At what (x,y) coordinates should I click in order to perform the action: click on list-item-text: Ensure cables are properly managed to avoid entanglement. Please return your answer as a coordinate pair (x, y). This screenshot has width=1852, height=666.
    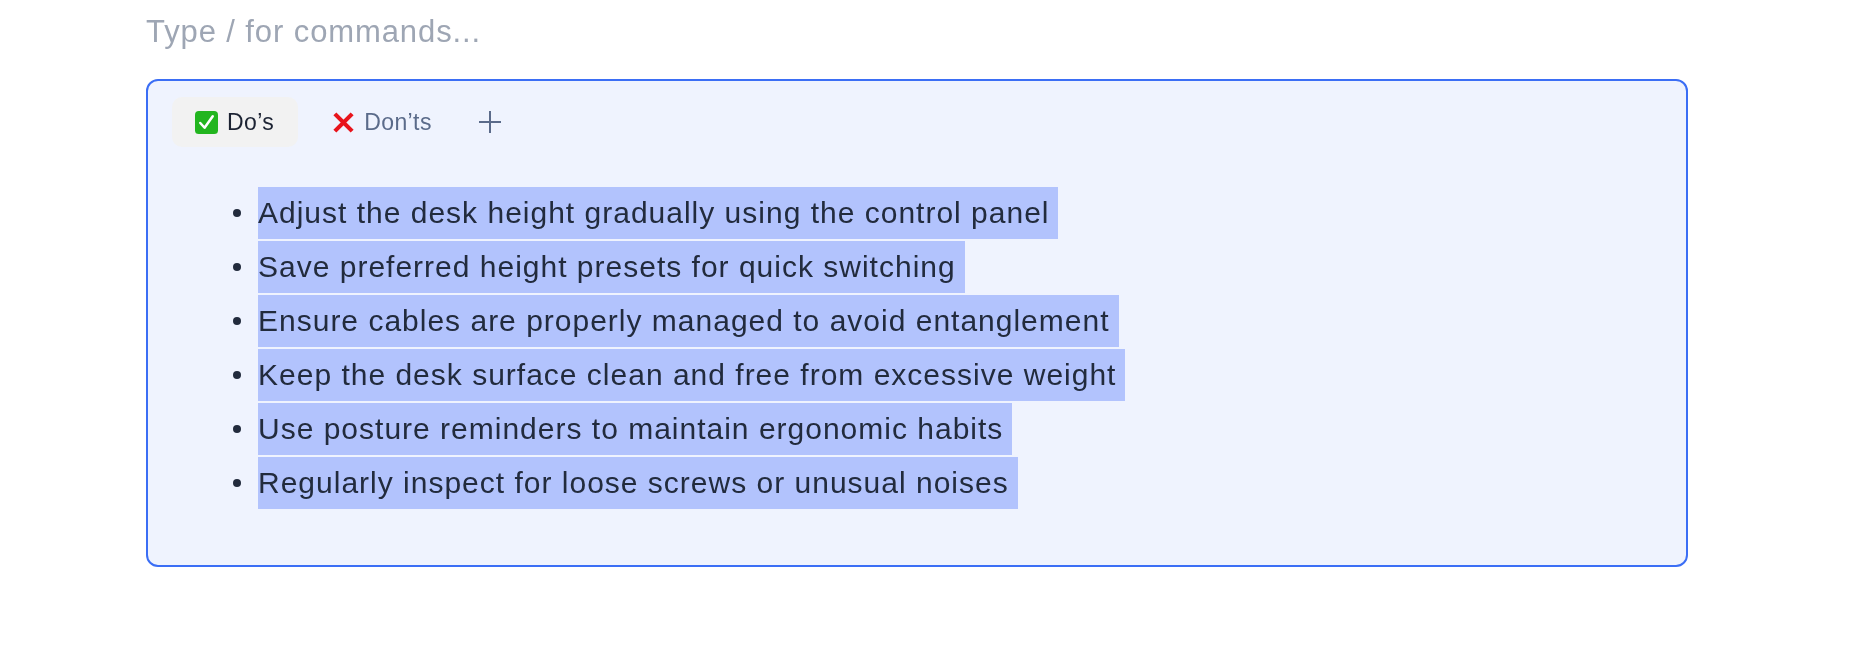
    Looking at the image, I should click on (688, 321).